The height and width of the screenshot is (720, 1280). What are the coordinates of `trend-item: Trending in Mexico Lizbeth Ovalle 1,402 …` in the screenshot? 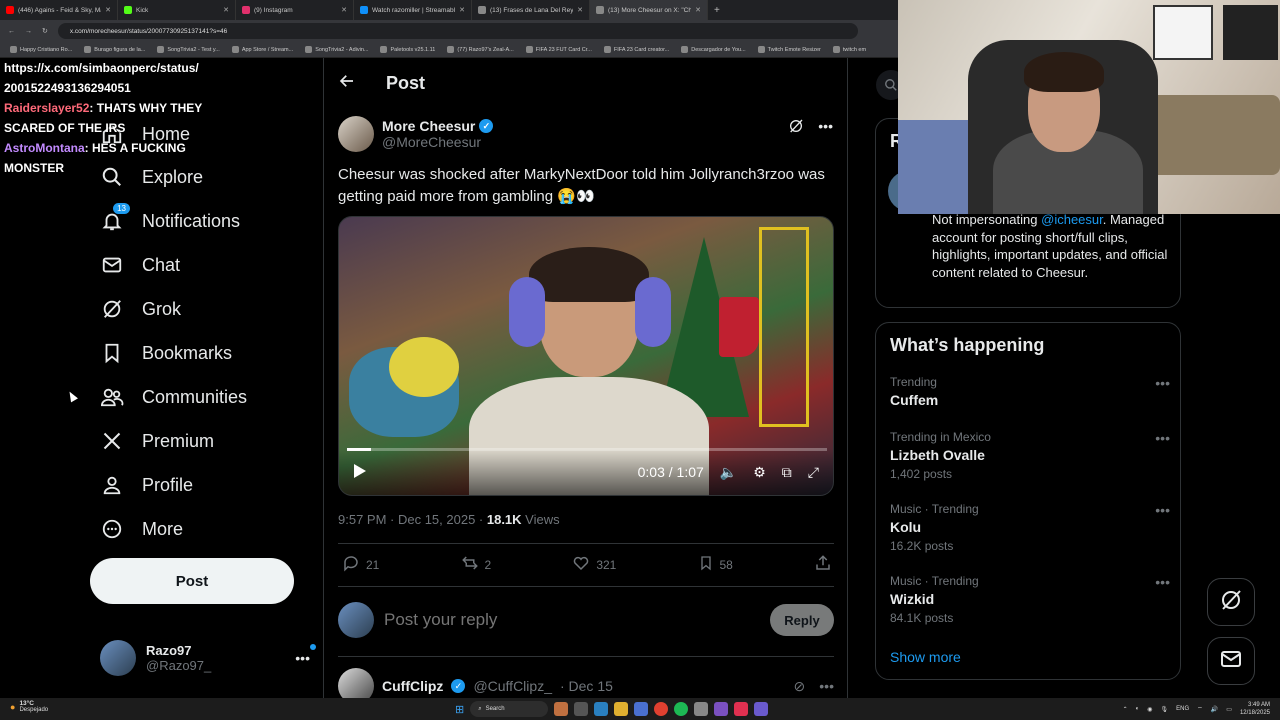 It's located at (1030, 455).